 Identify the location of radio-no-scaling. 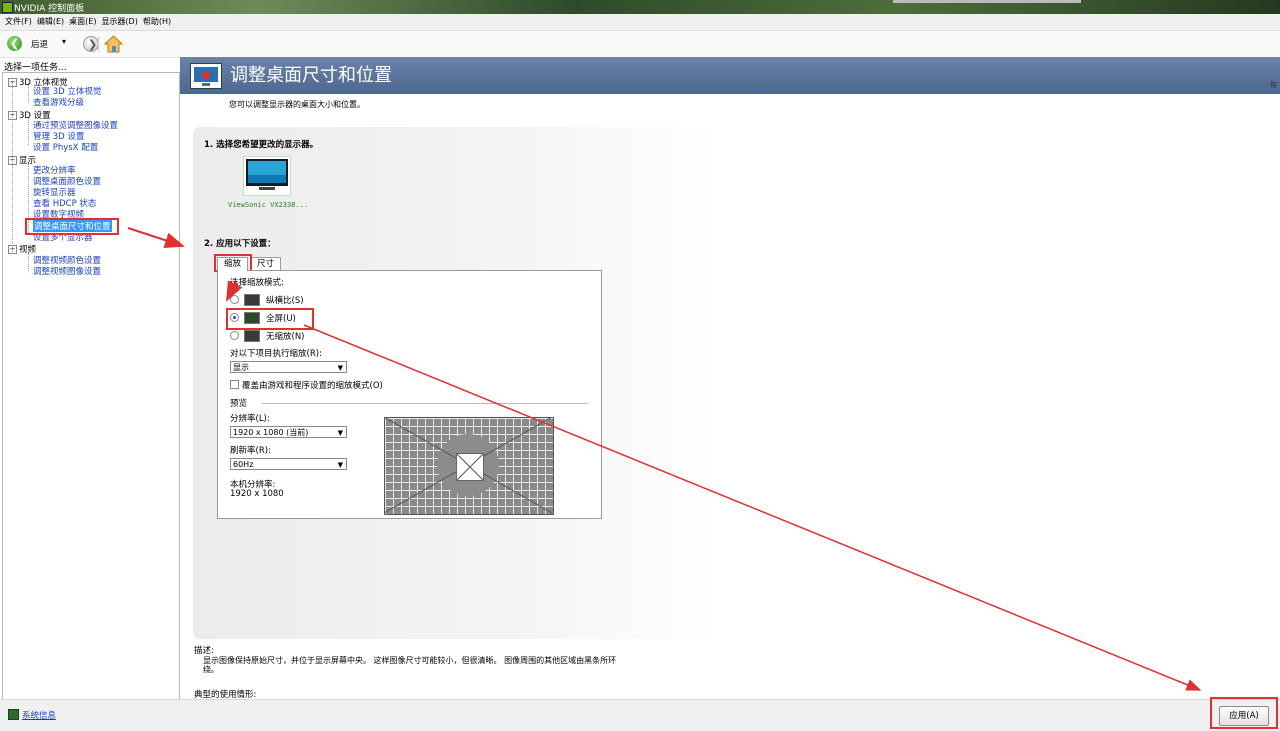
(234, 335).